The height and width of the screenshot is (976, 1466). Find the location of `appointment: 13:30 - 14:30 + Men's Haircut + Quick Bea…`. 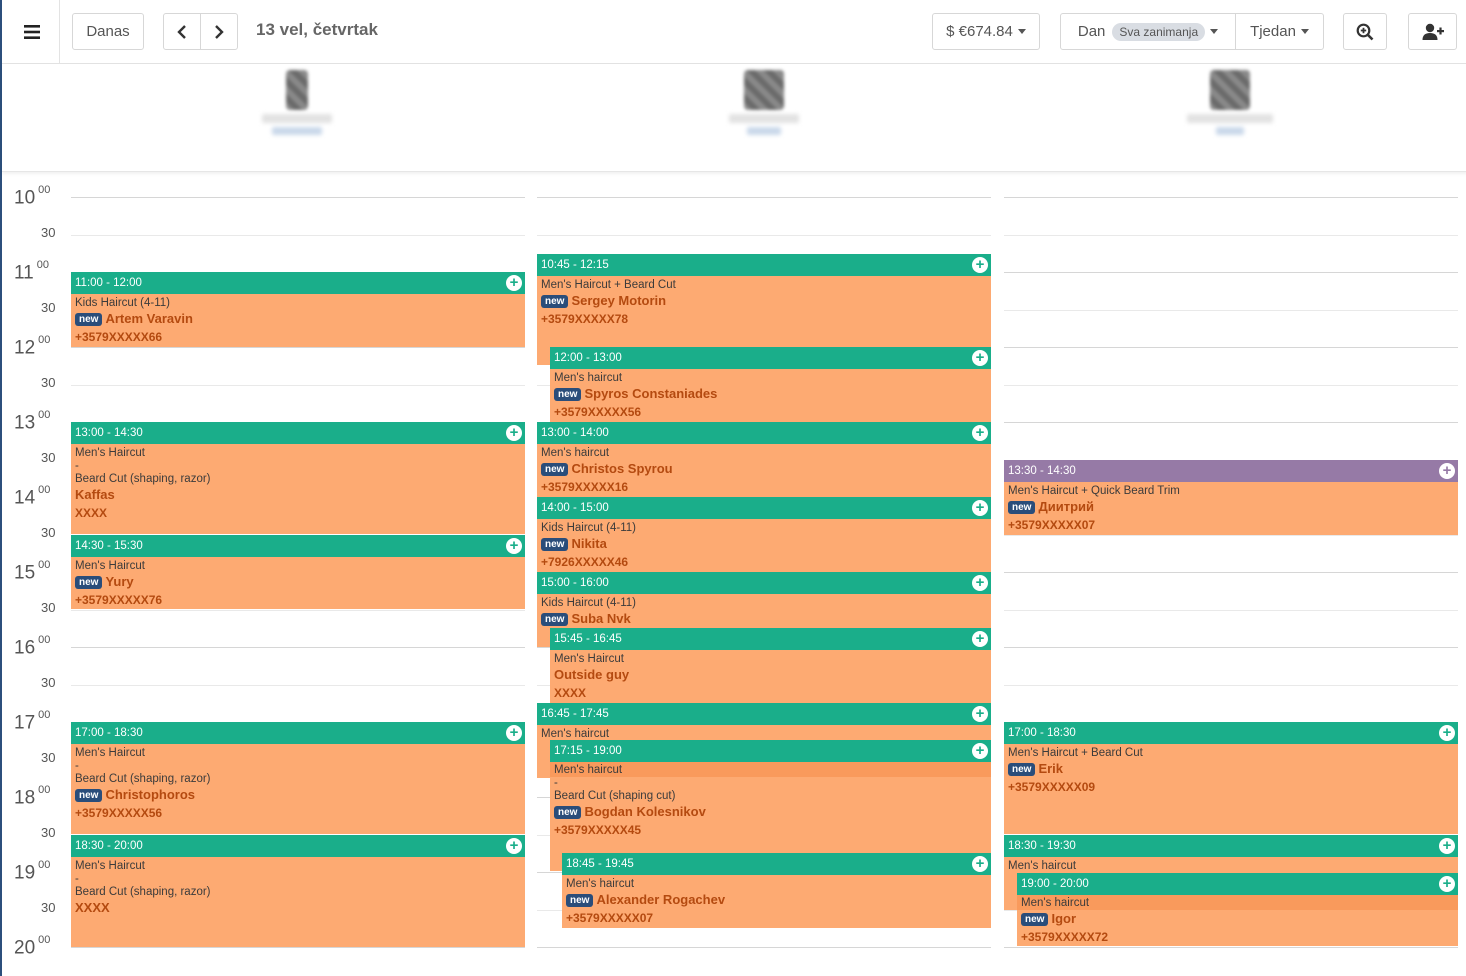

appointment: 13:30 - 14:30 + Men's Haircut + Quick Bea… is located at coordinates (1231, 497).